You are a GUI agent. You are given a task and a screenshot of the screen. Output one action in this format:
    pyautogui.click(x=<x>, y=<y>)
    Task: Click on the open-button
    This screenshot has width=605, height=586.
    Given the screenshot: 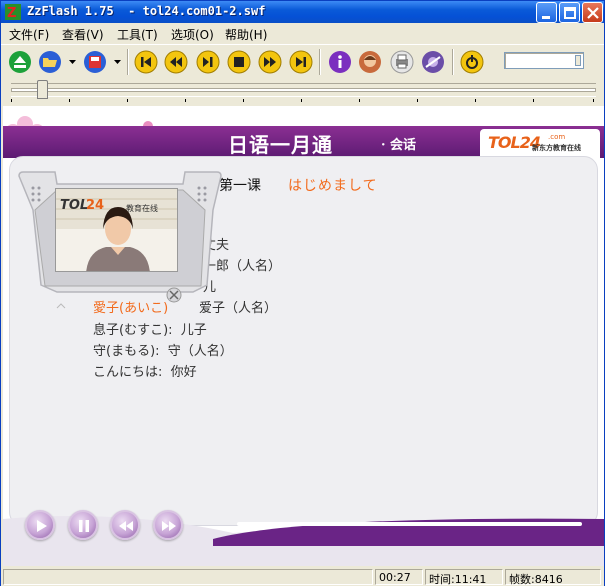 What is the action you would take?
    pyautogui.click(x=50, y=62)
    